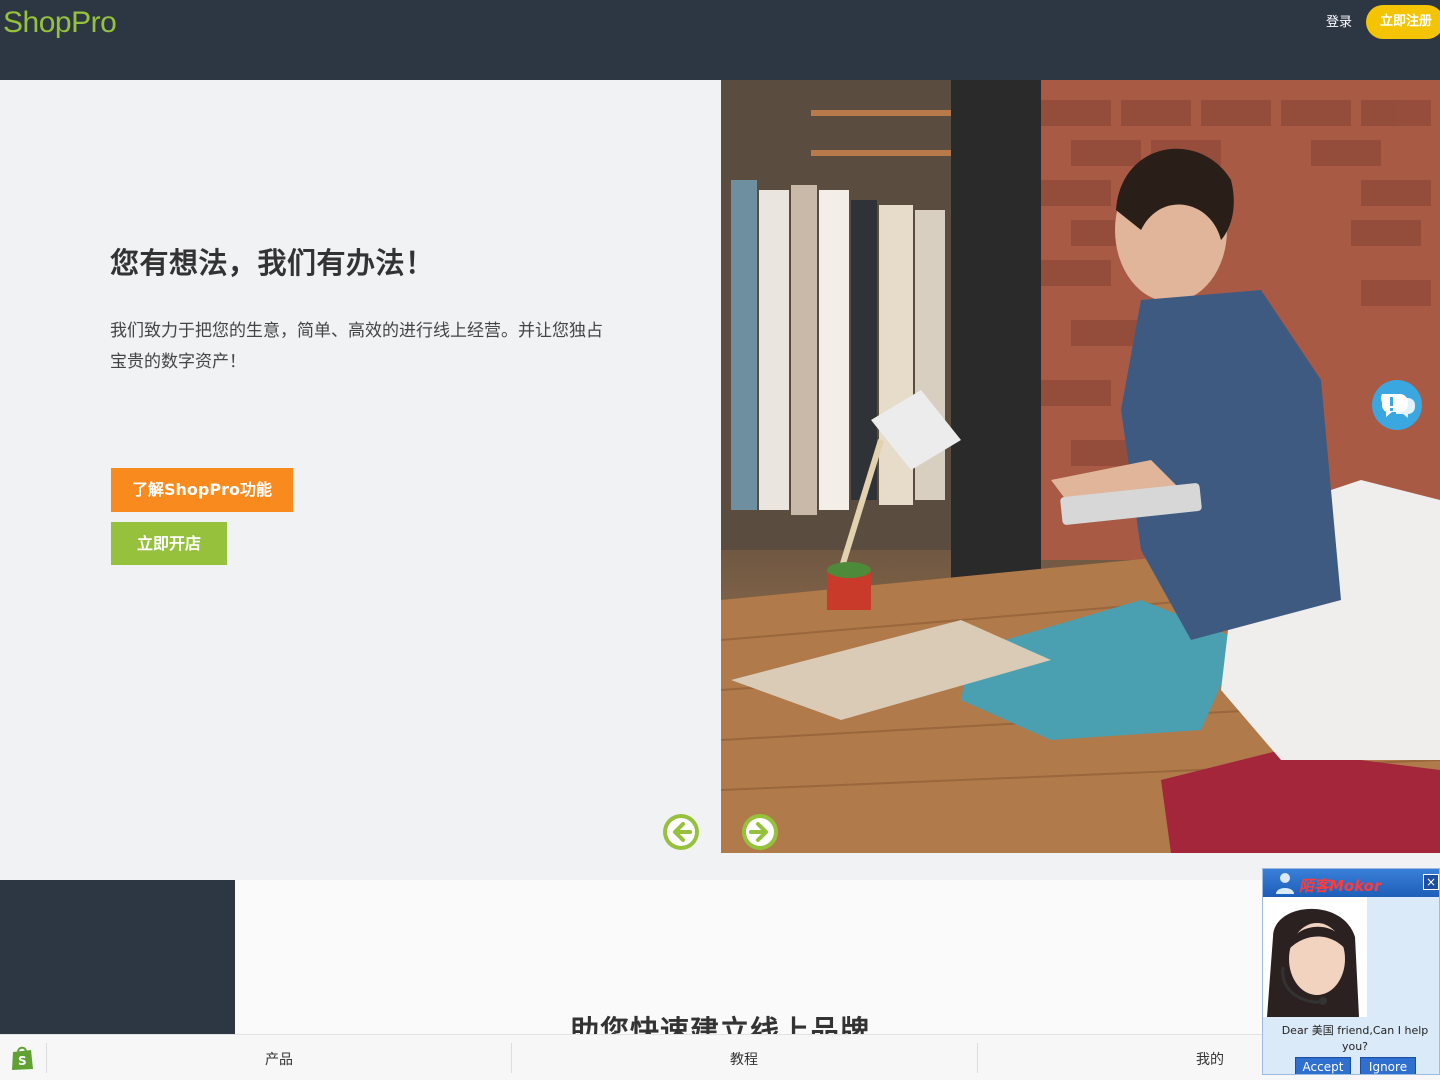  What do you see at coordinates (272, 263) in the screenshot?
I see `hero-title: 您有想法，我们有办法！` at bounding box center [272, 263].